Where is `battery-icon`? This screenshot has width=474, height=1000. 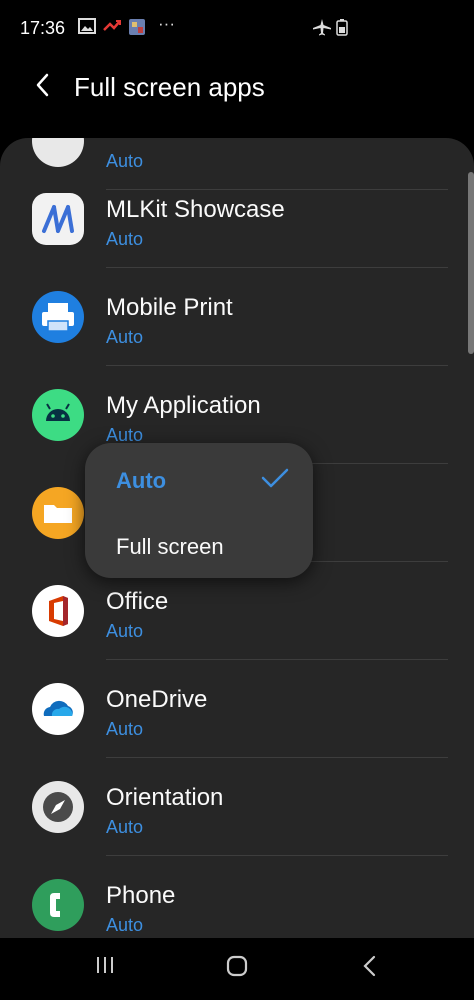 battery-icon is located at coordinates (342, 29).